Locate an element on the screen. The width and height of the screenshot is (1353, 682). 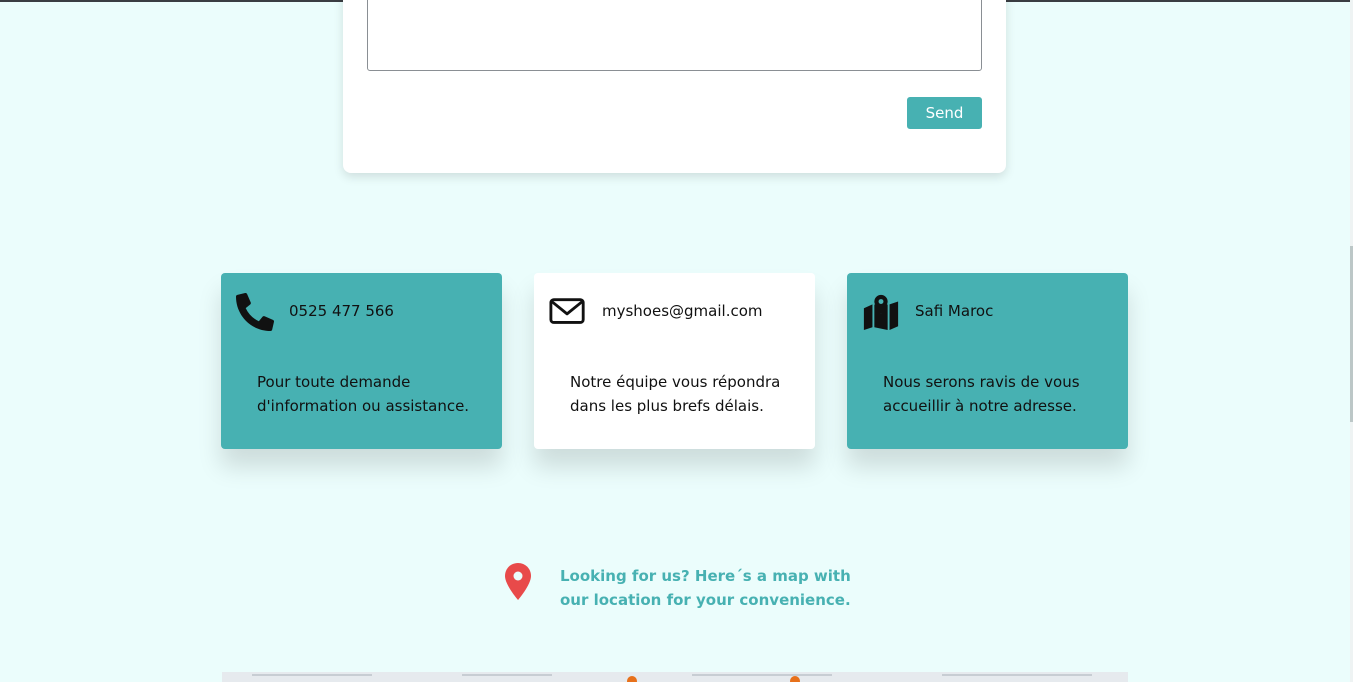
message-textarea is located at coordinates (674, 35).